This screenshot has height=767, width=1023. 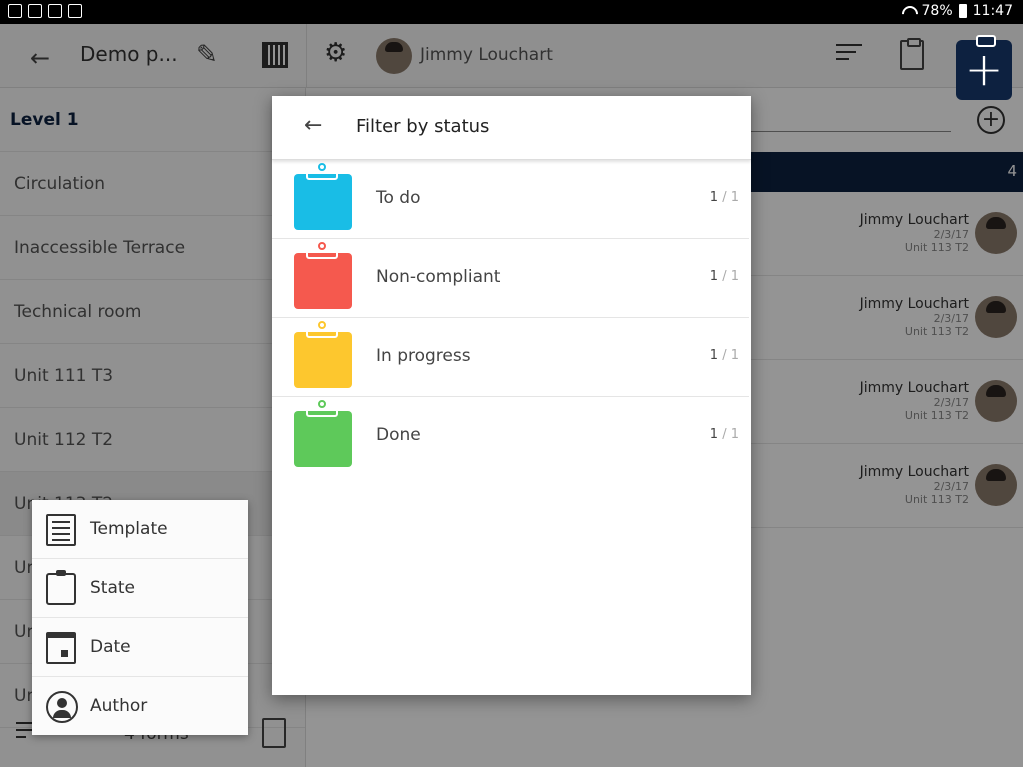 What do you see at coordinates (992, 11) in the screenshot?
I see `clock: 11:47` at bounding box center [992, 11].